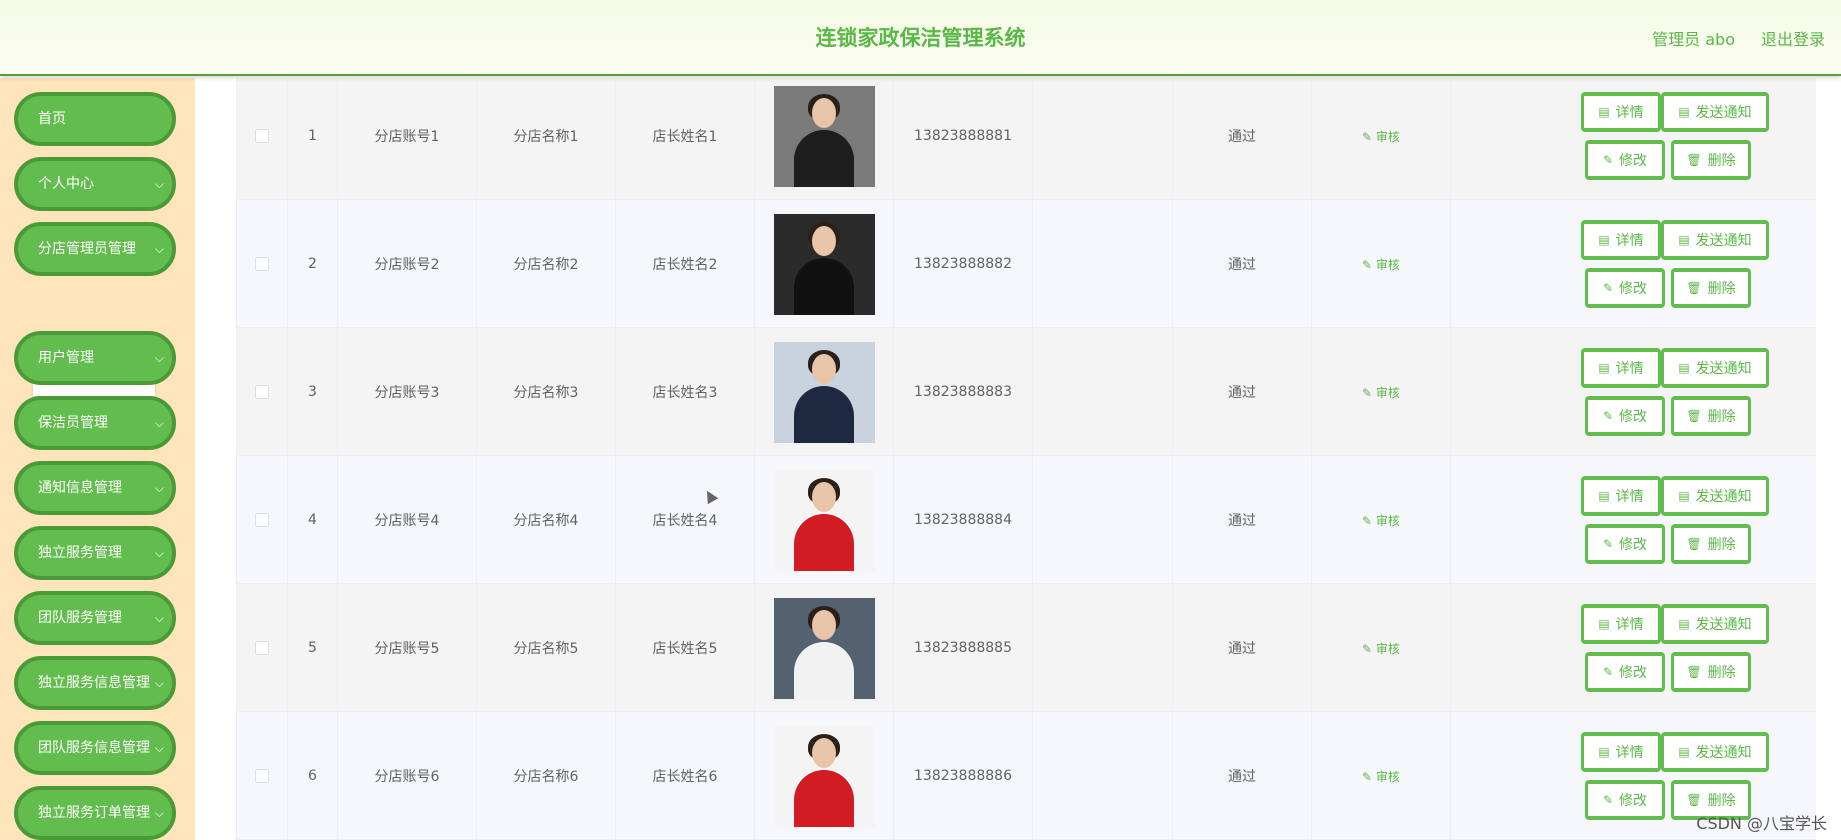 Image resolution: width=1841 pixels, height=840 pixels. I want to click on cell-name: 分店名称4, so click(546, 520).